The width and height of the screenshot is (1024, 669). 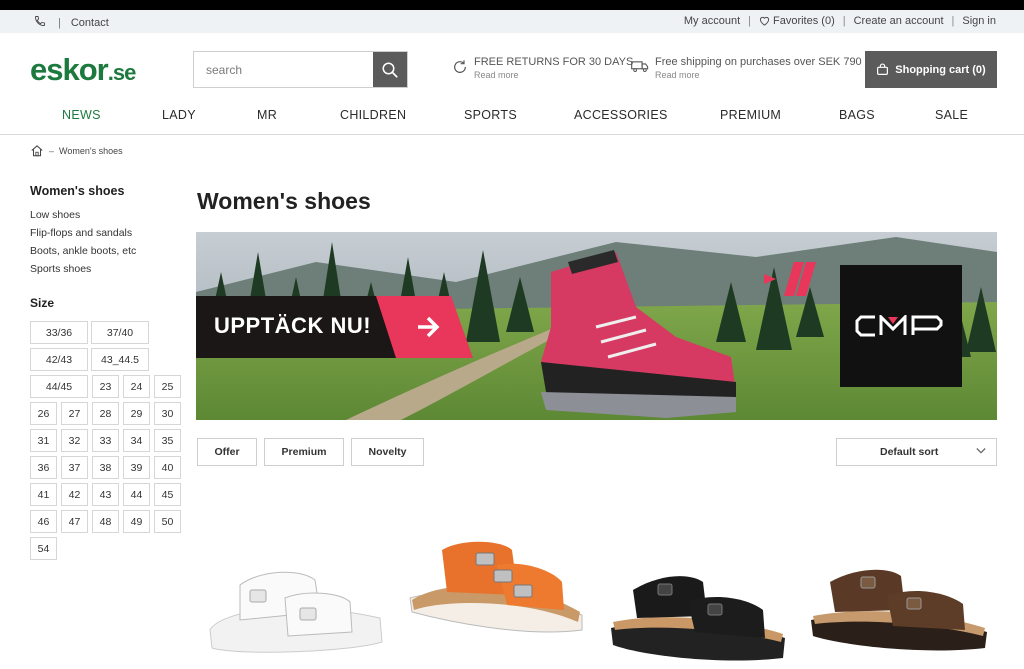 I want to click on sort-dropdown: Default sort, so click(x=916, y=452).